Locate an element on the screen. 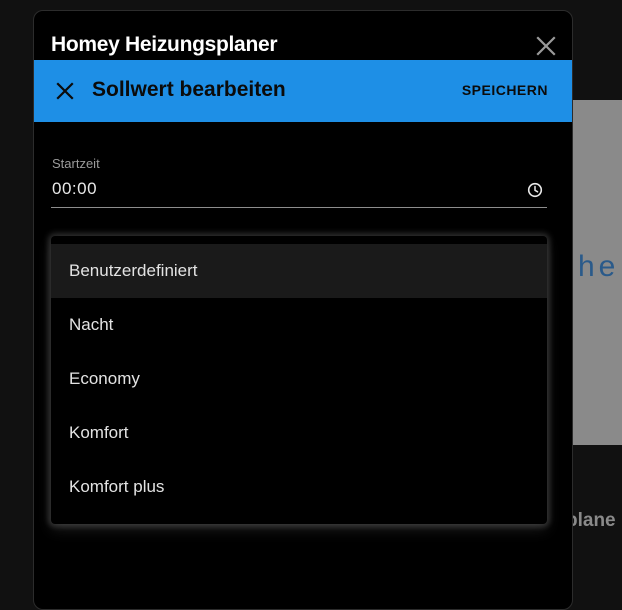  menu-item-komfort-plus: Komfort plus is located at coordinates (299, 487).